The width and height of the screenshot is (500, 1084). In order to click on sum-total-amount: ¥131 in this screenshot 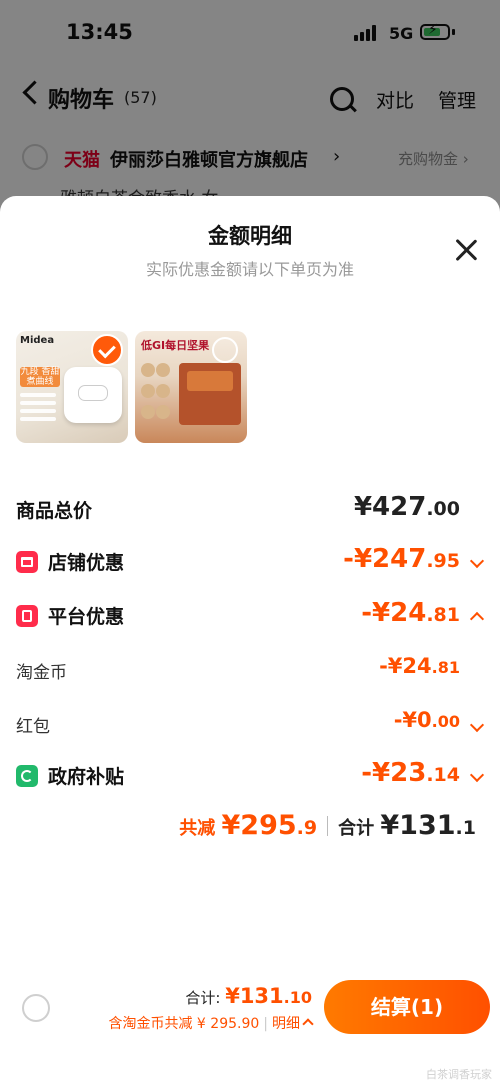, I will do `click(418, 825)`.